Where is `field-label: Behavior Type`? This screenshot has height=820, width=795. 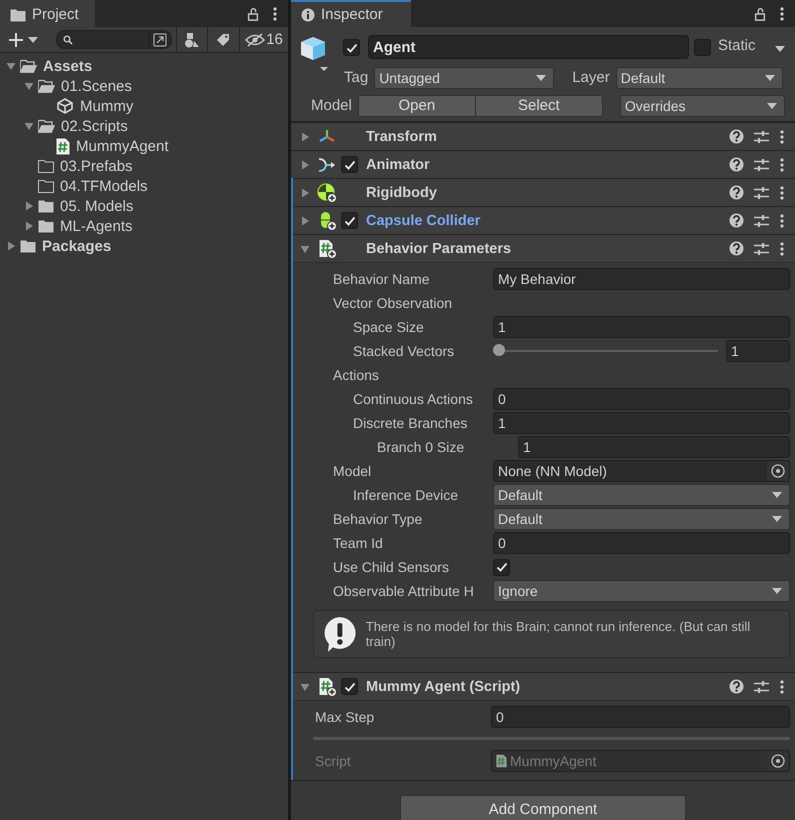
field-label: Behavior Type is located at coordinates (377, 519).